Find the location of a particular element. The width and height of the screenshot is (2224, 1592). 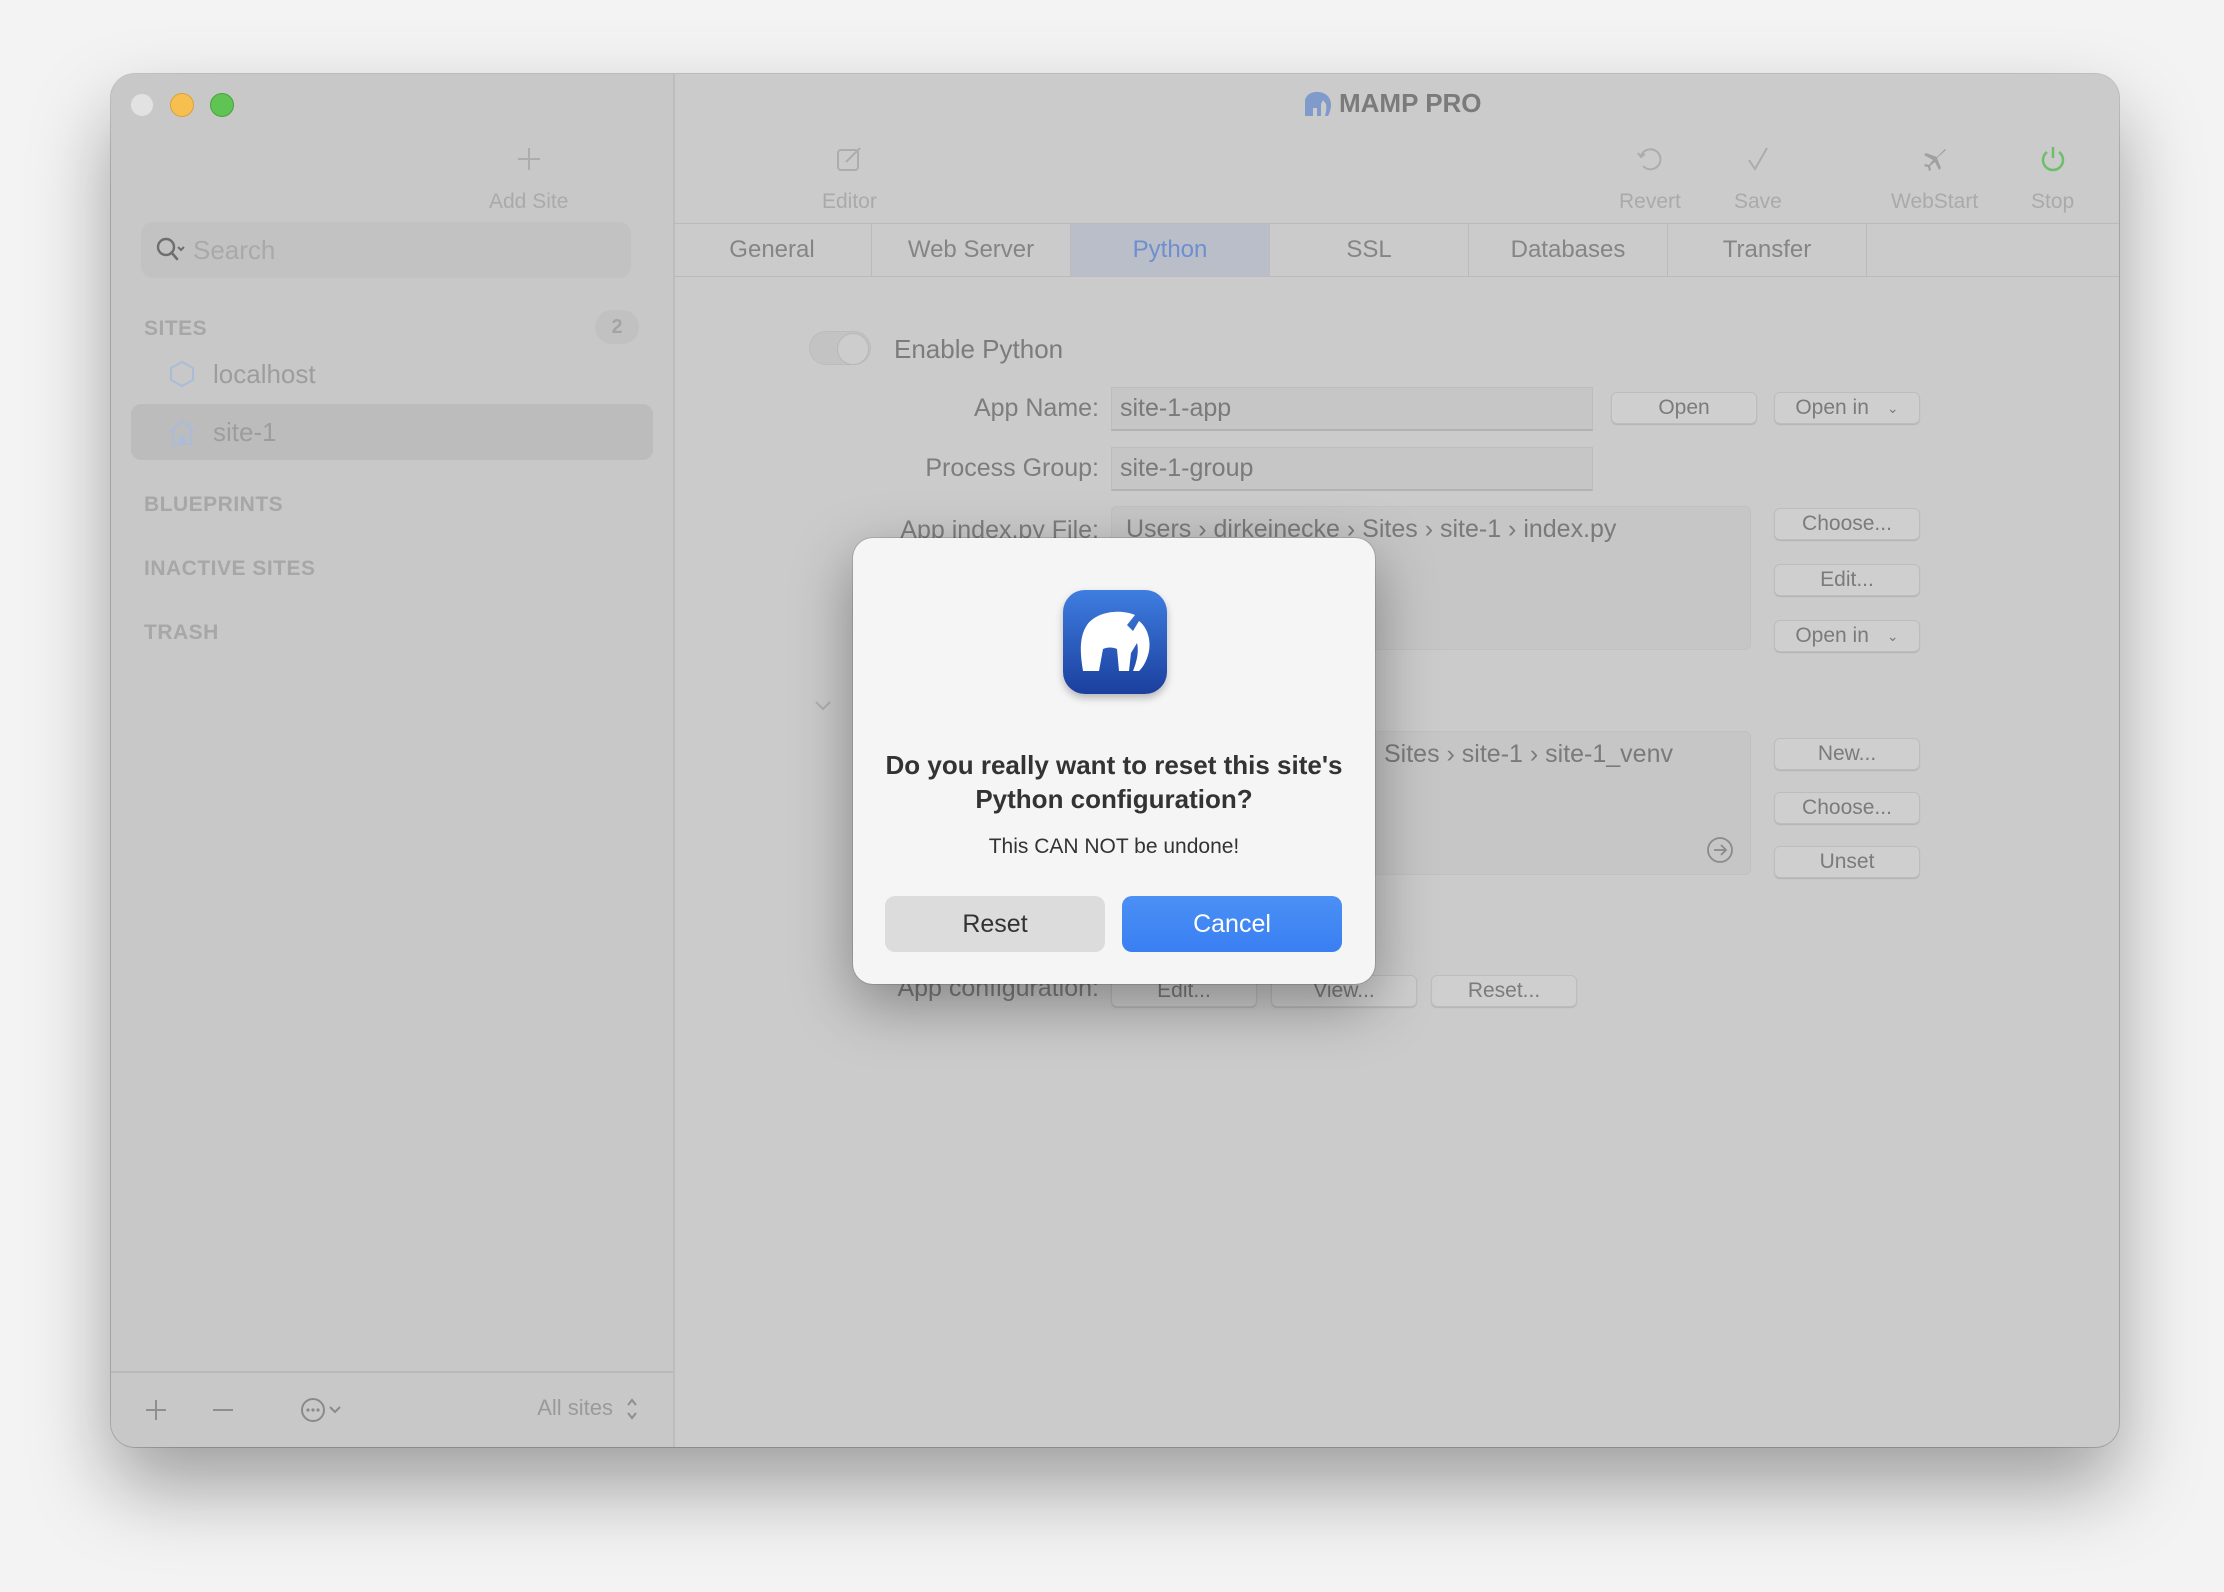

site-label: localhost is located at coordinates (264, 373).